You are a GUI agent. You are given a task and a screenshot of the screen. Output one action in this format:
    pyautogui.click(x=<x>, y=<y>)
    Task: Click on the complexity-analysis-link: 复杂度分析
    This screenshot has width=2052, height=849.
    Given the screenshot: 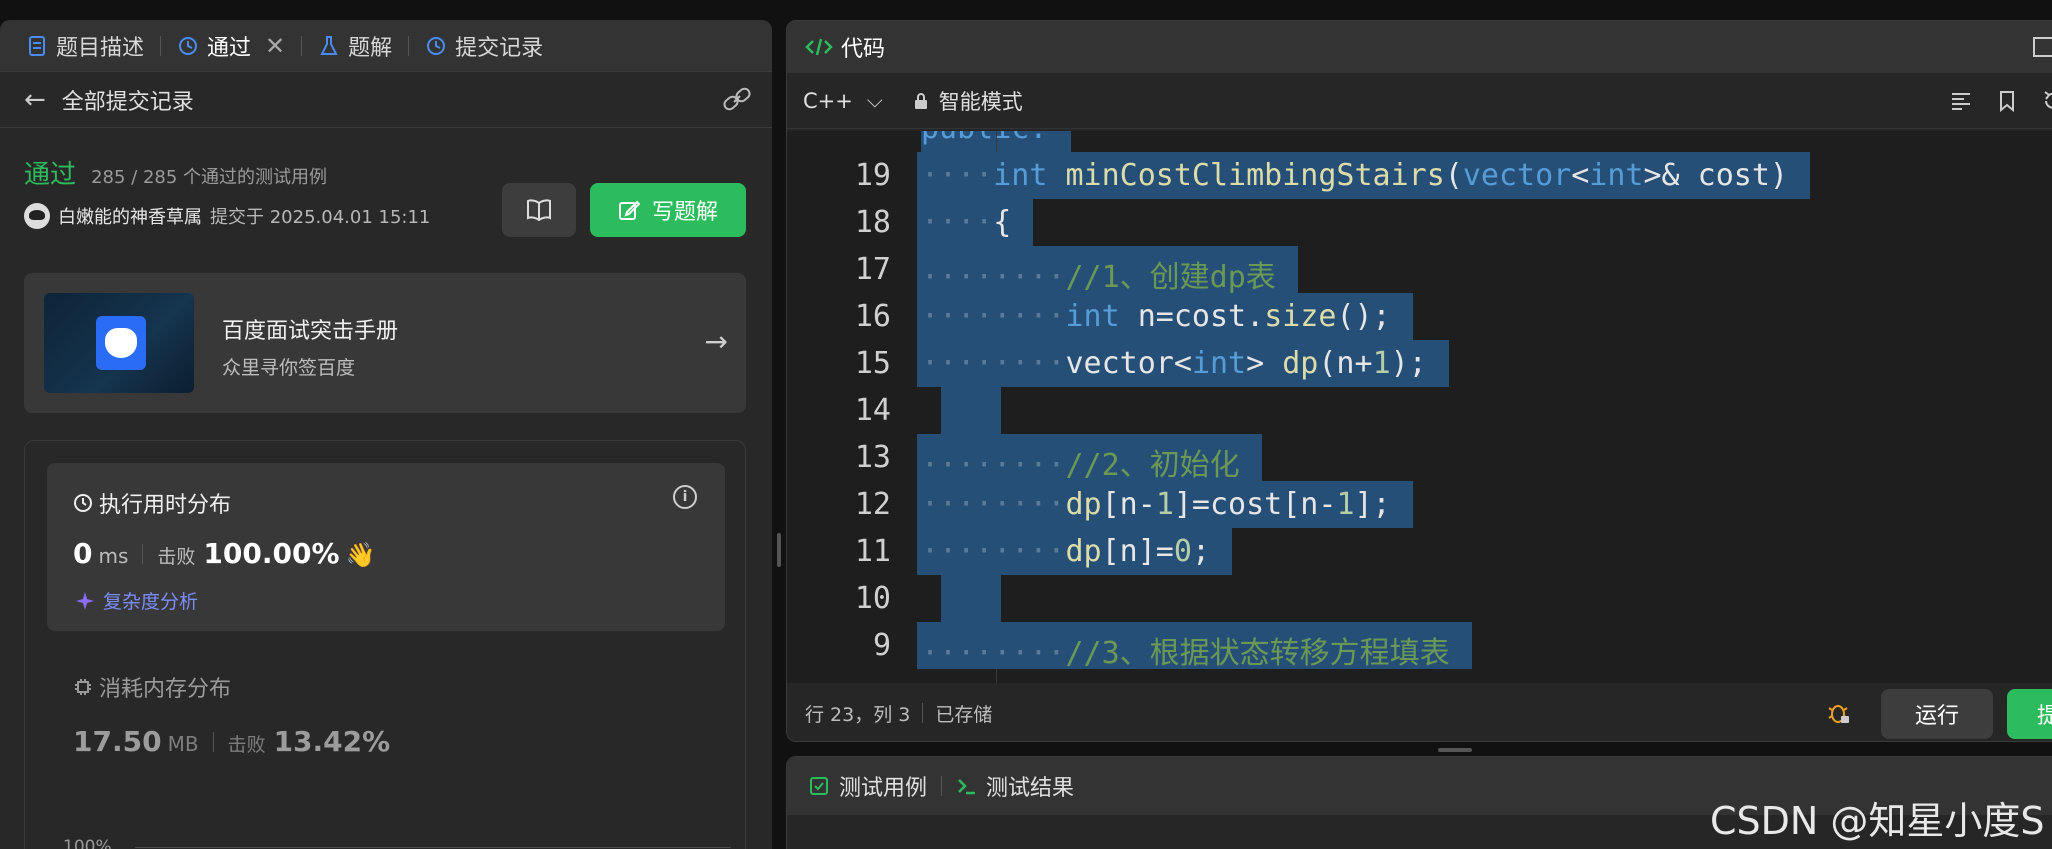 What is the action you would take?
    pyautogui.click(x=135, y=600)
    